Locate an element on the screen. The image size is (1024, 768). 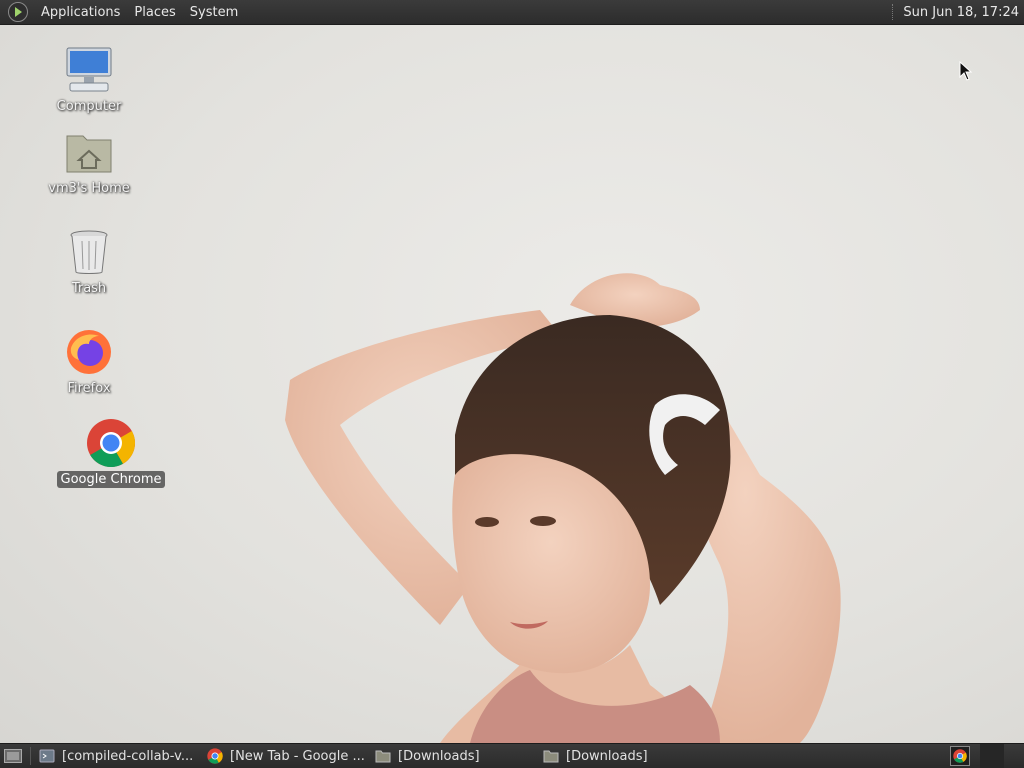
terminal-icon is located at coordinates (47, 756).